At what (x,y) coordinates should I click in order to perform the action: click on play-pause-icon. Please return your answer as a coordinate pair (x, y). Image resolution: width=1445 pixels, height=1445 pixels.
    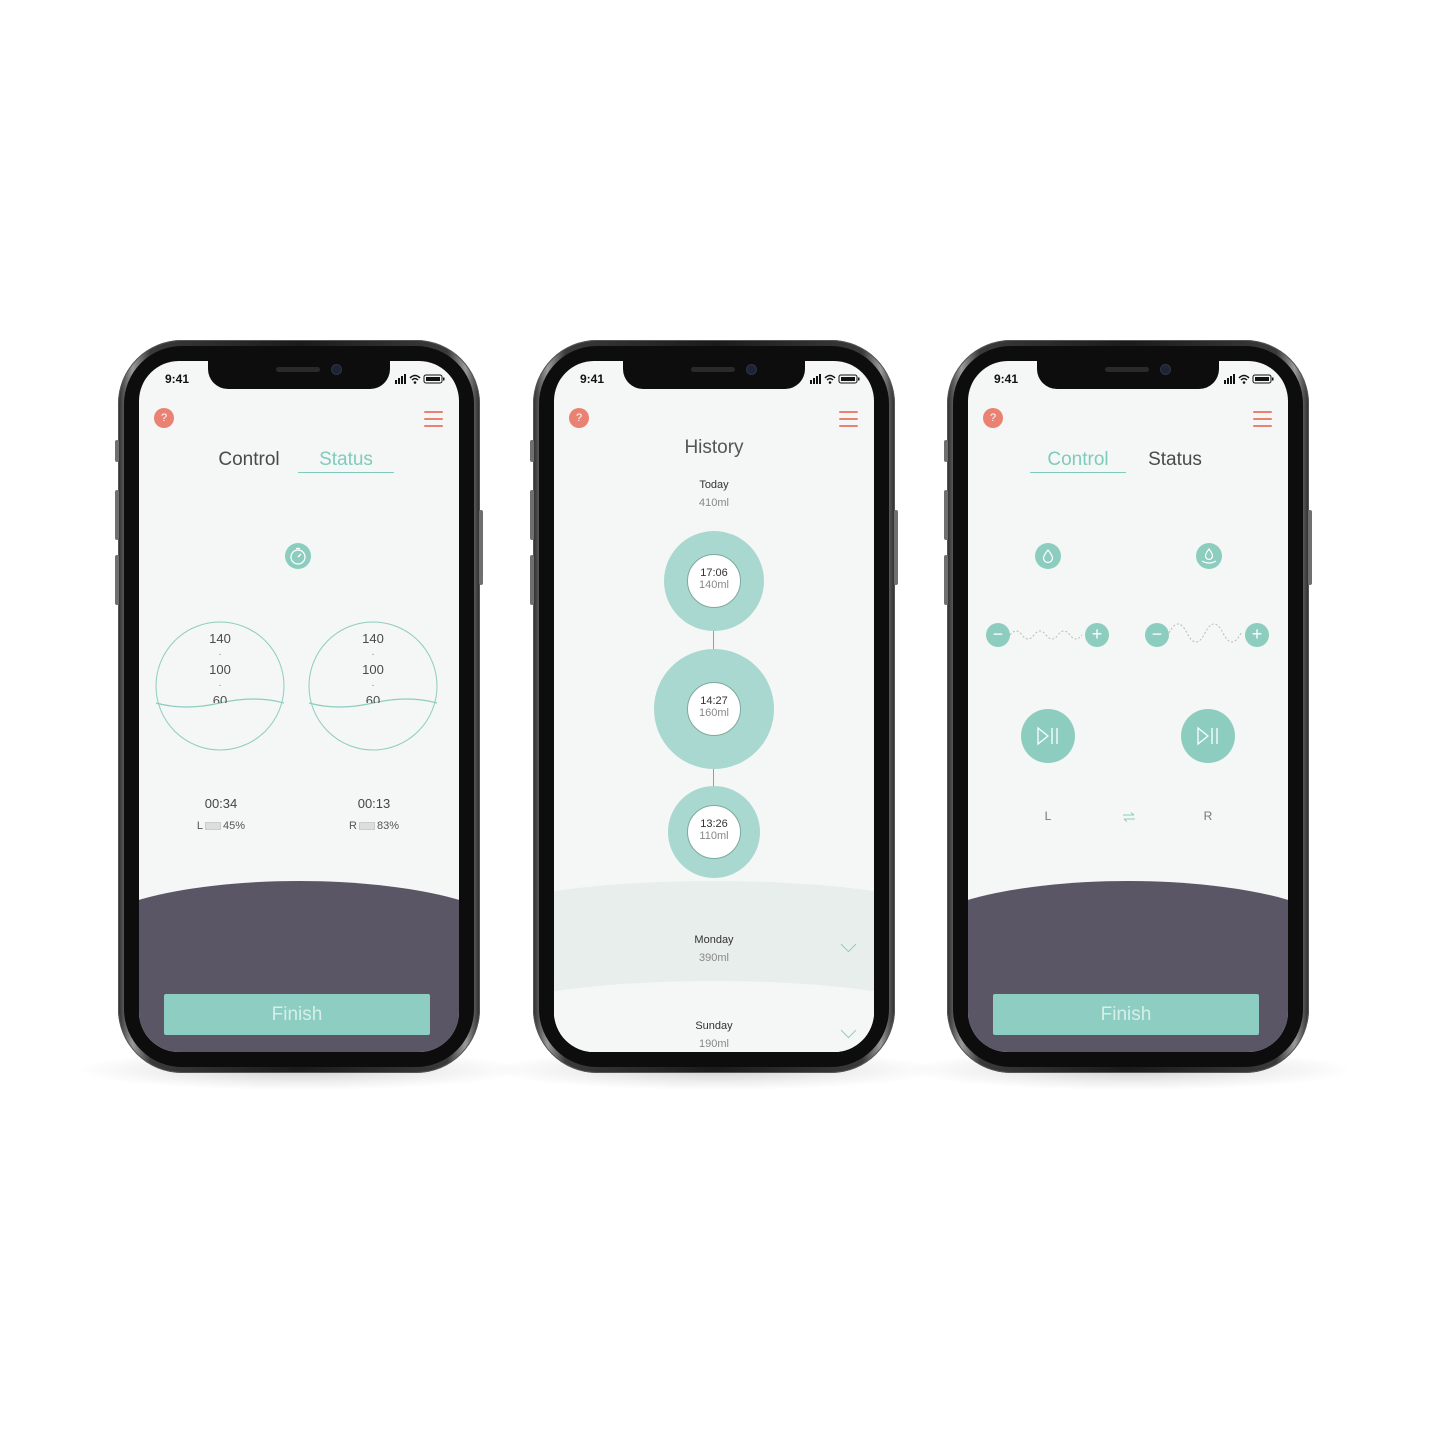
    Looking at the image, I should click on (1047, 736).